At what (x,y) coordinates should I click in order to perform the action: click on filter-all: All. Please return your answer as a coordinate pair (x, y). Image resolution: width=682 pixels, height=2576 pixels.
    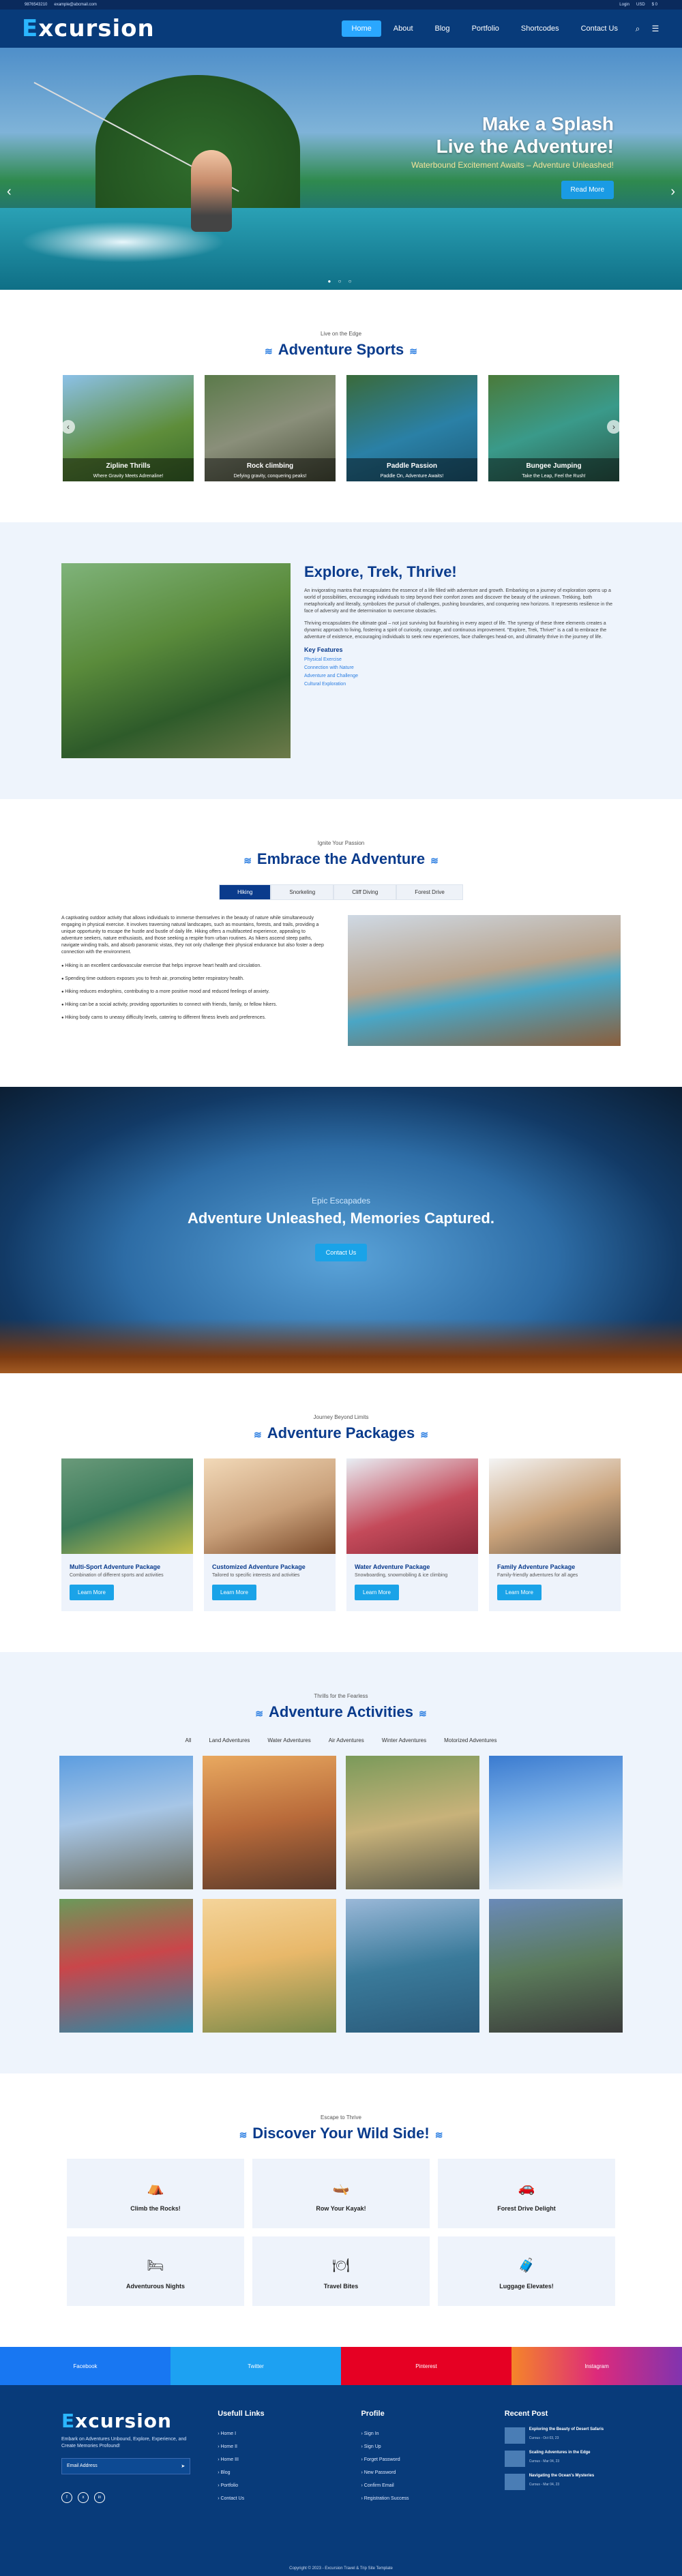
    Looking at the image, I should click on (188, 1740).